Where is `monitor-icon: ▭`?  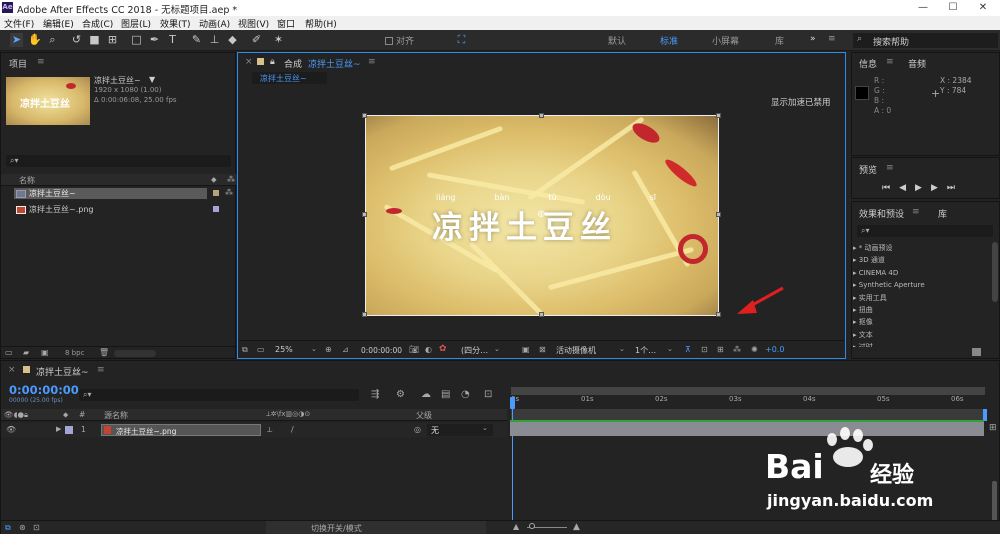 monitor-icon: ▭ is located at coordinates (261, 349).